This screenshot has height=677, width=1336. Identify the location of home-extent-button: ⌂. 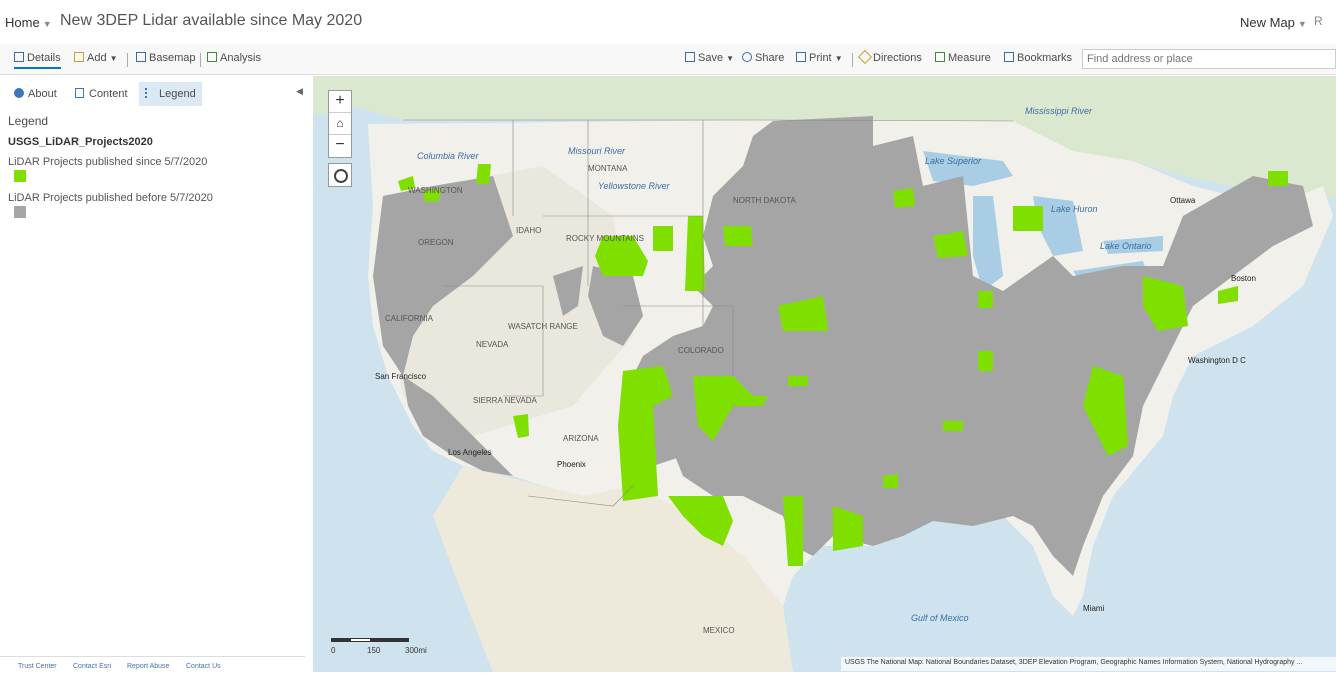
(340, 124).